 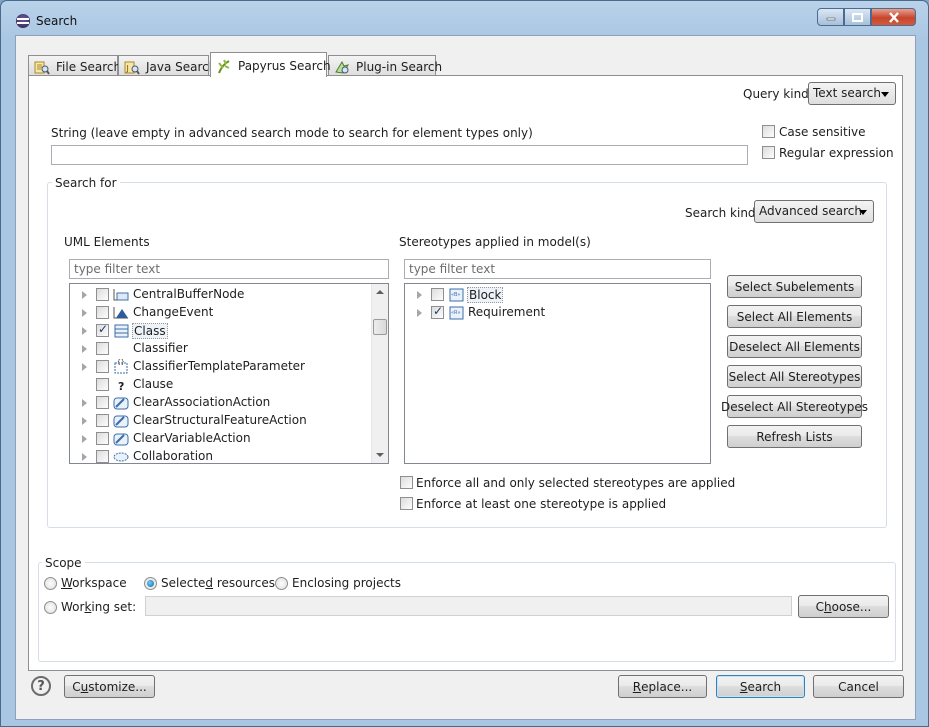 What do you see at coordinates (380, 292) in the screenshot?
I see `scroll-up-icon` at bounding box center [380, 292].